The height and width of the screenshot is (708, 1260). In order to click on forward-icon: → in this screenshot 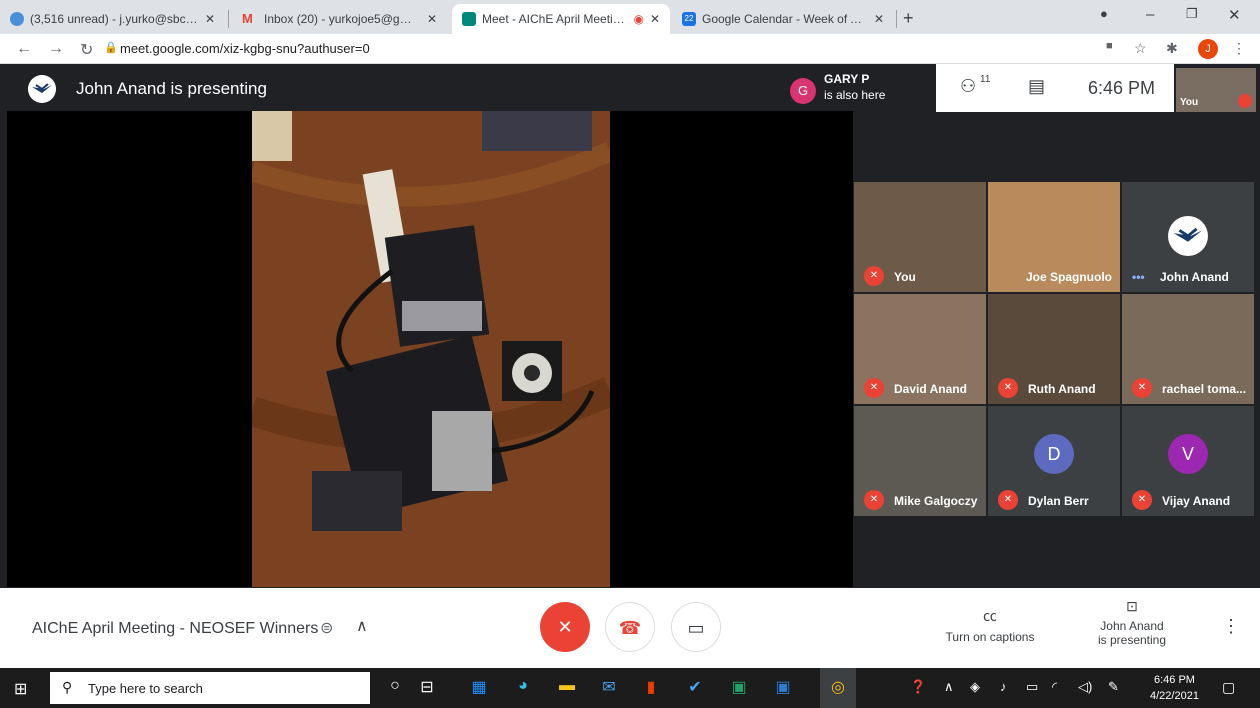, I will do `click(56, 49)`.